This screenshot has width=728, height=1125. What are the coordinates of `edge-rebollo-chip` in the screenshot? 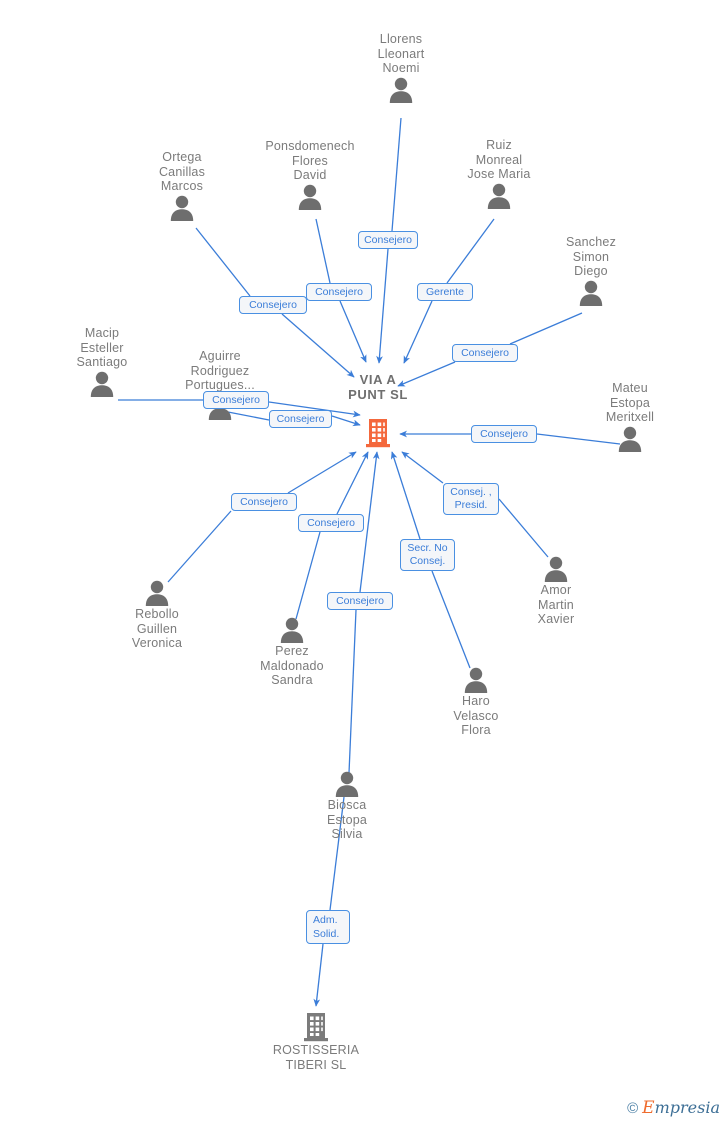 It's located at (199, 546).